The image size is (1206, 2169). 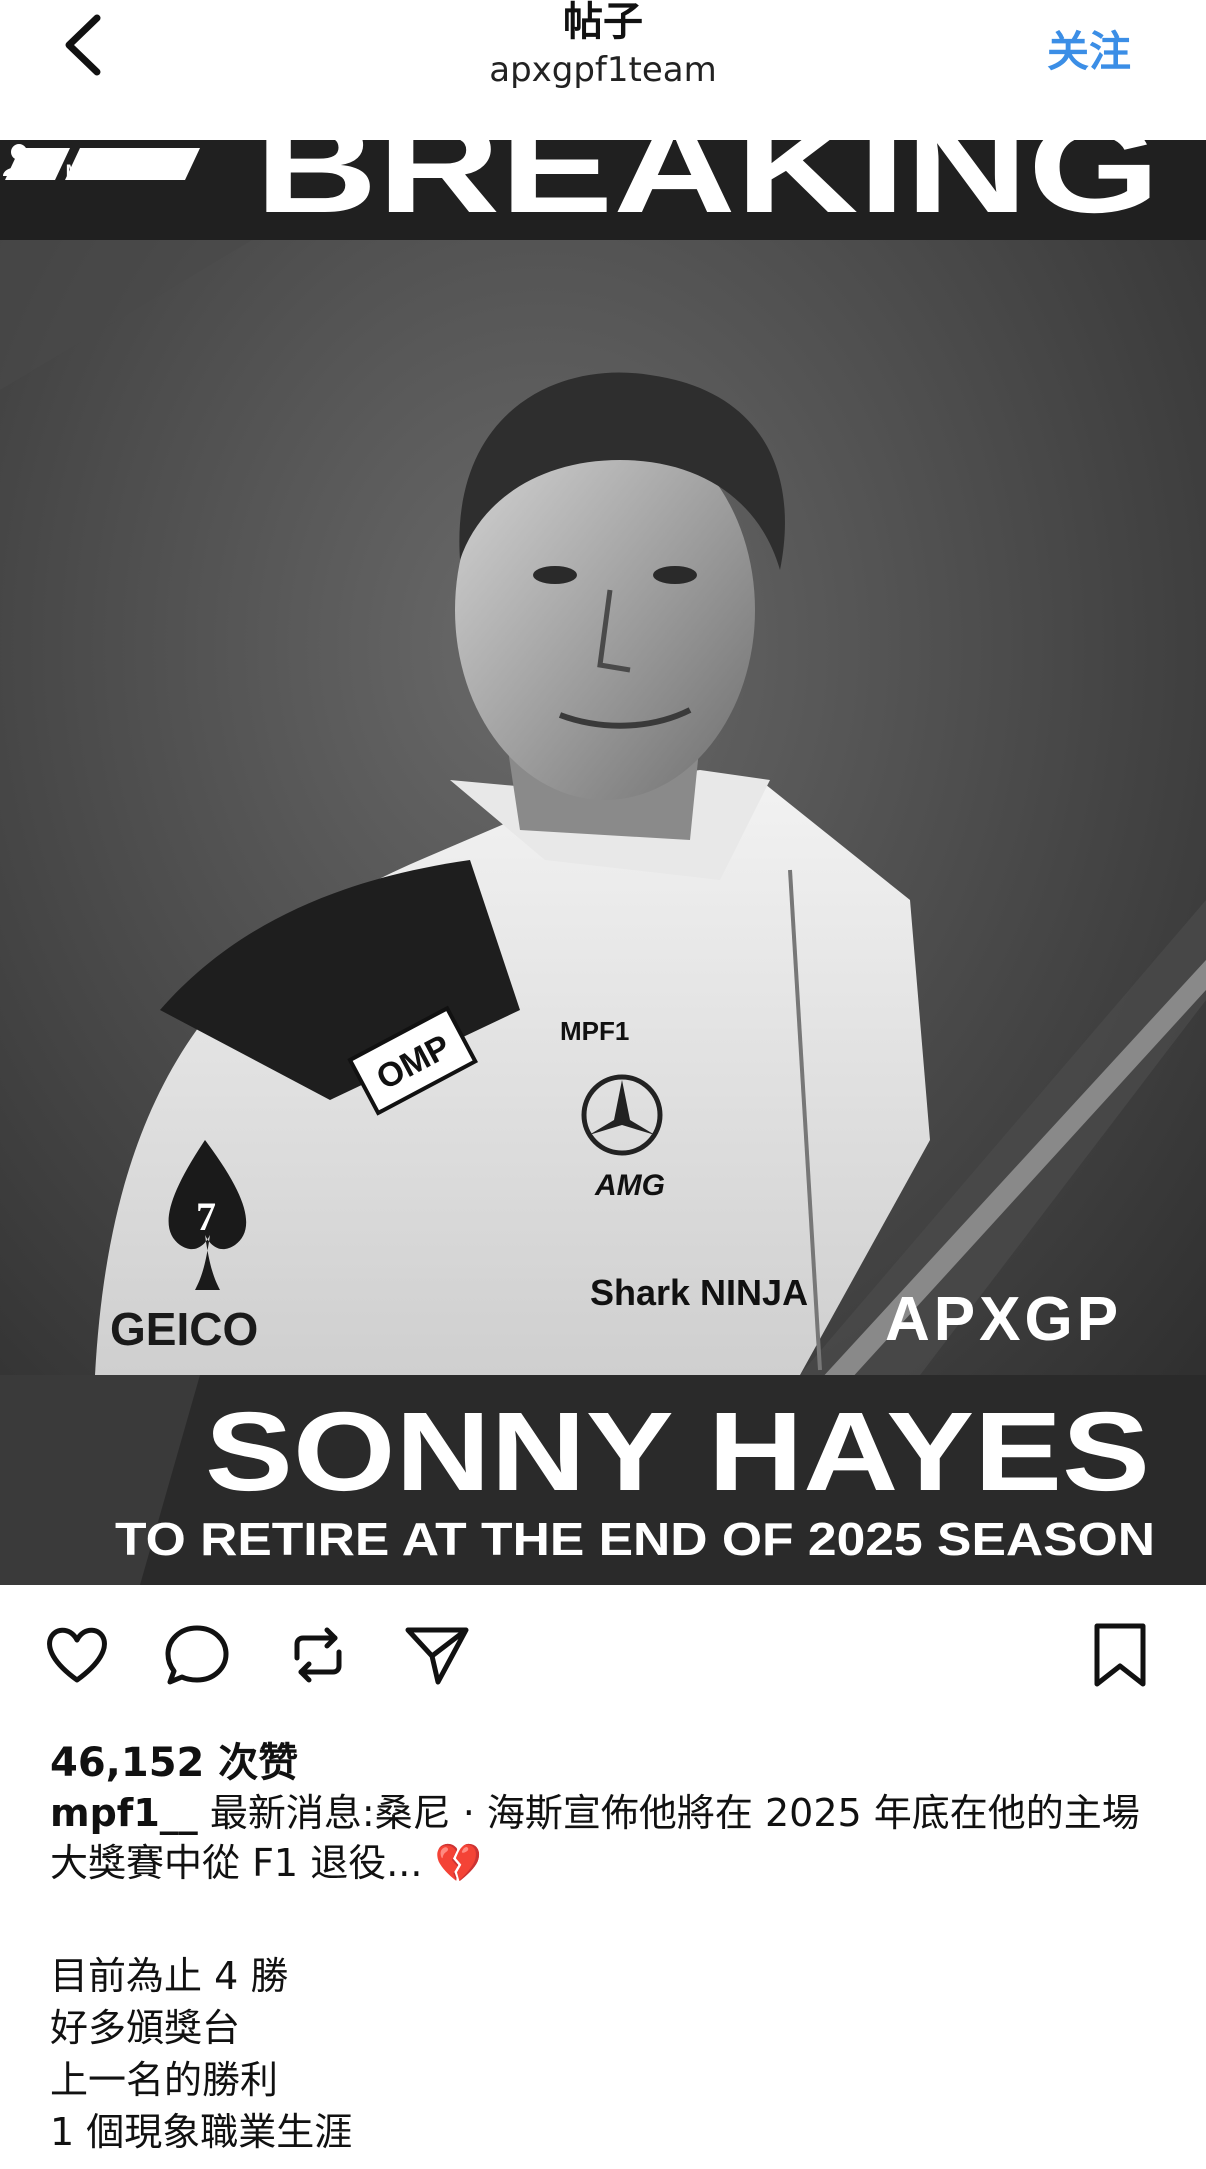 I want to click on caption-line: 目前為止 4 勝, so click(x=169, y=1976).